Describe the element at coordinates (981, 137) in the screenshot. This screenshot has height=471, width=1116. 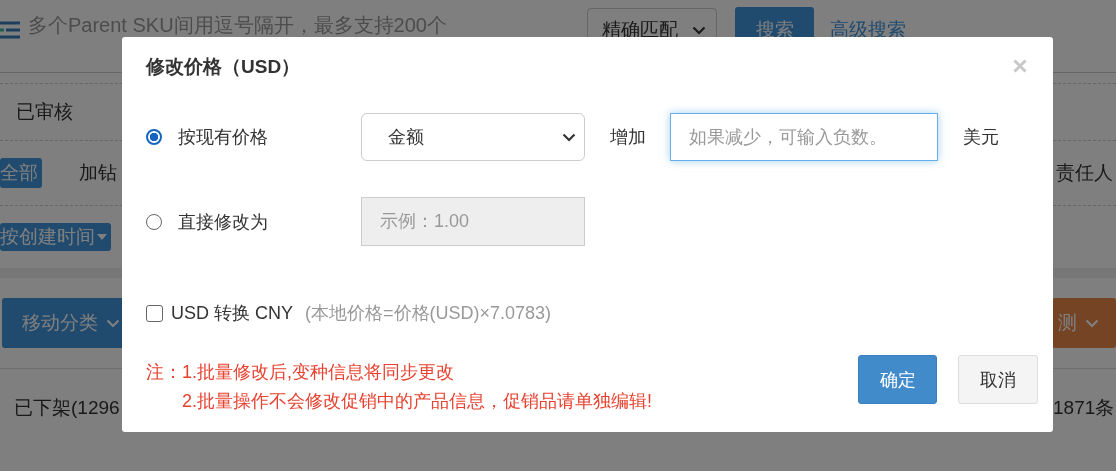
I see `unit-label: 美元` at that location.